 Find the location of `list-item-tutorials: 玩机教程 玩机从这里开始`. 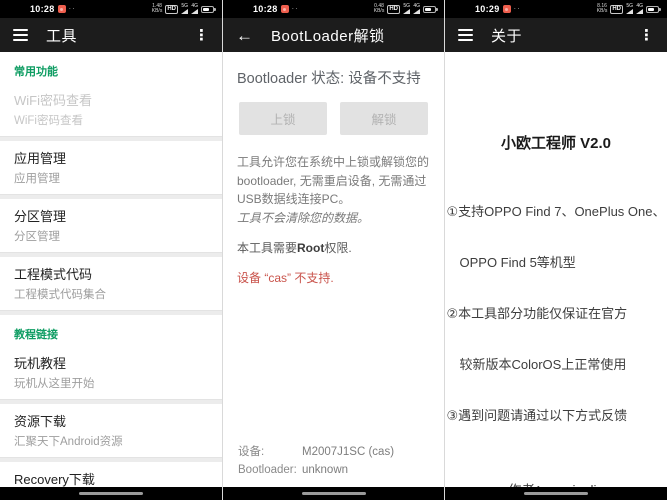

list-item-tutorials: 玩机教程 玩机从这里开始 is located at coordinates (111, 372).